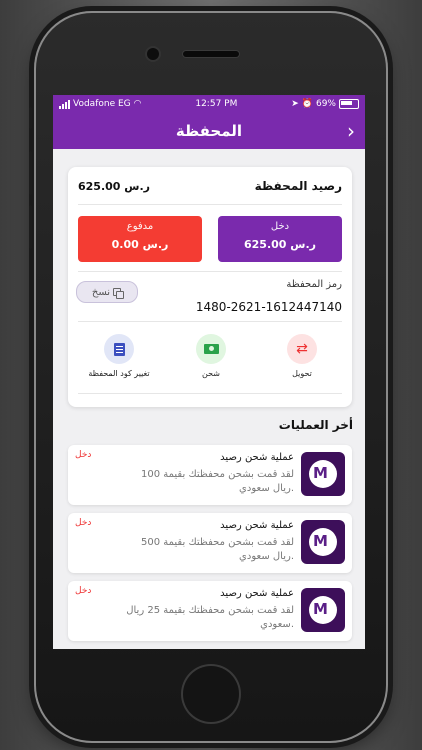 Image resolution: width=422 pixels, height=750 pixels. I want to click on volume-down-button, so click(30, 227).